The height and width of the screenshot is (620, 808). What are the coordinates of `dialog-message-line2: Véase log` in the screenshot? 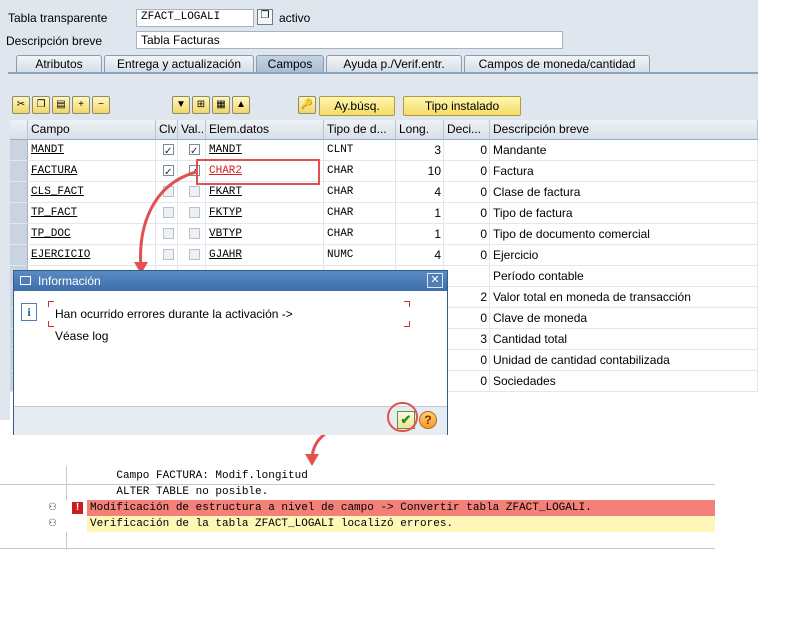 It's located at (82, 336).